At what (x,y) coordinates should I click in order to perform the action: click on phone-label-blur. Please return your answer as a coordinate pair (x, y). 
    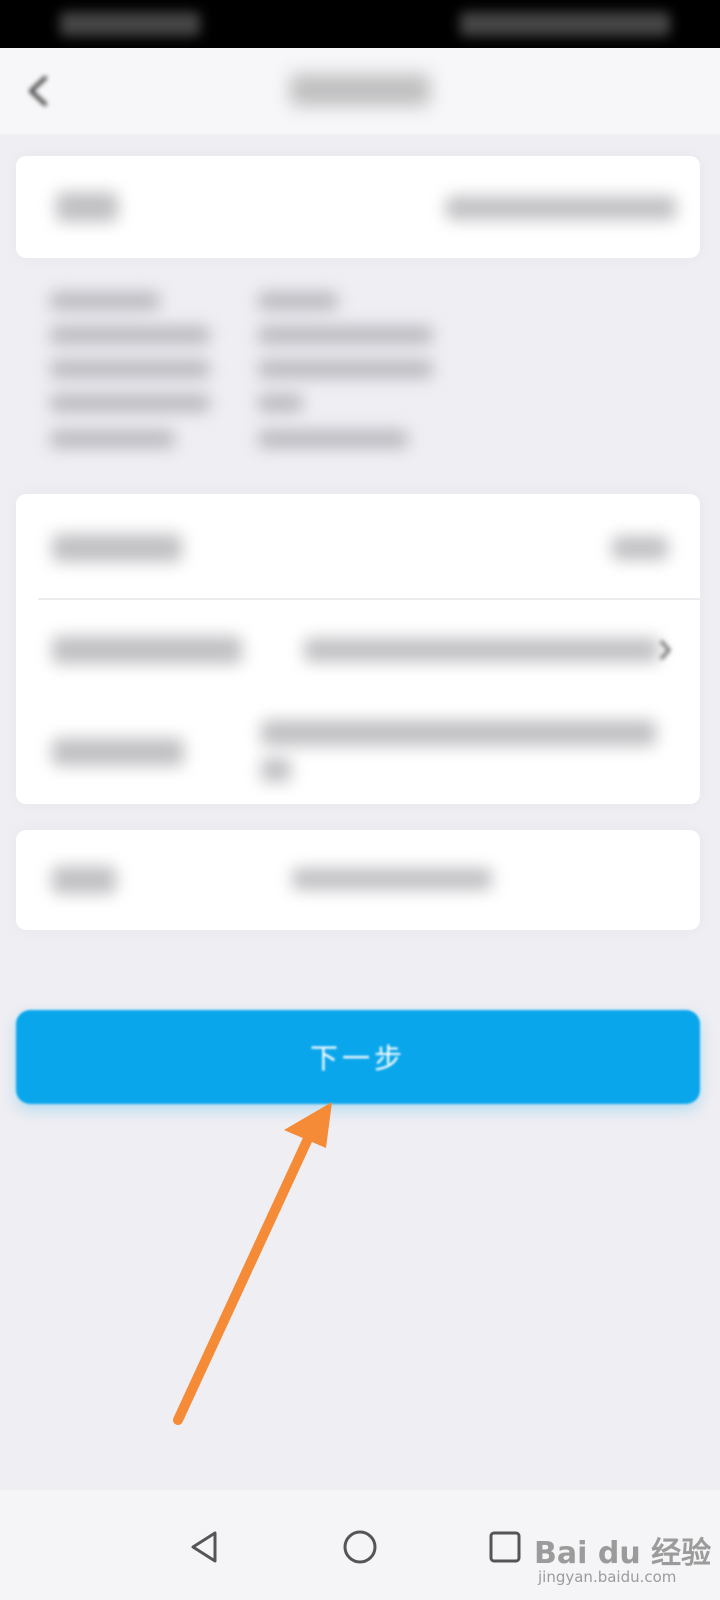
    Looking at the image, I should click on (84, 880).